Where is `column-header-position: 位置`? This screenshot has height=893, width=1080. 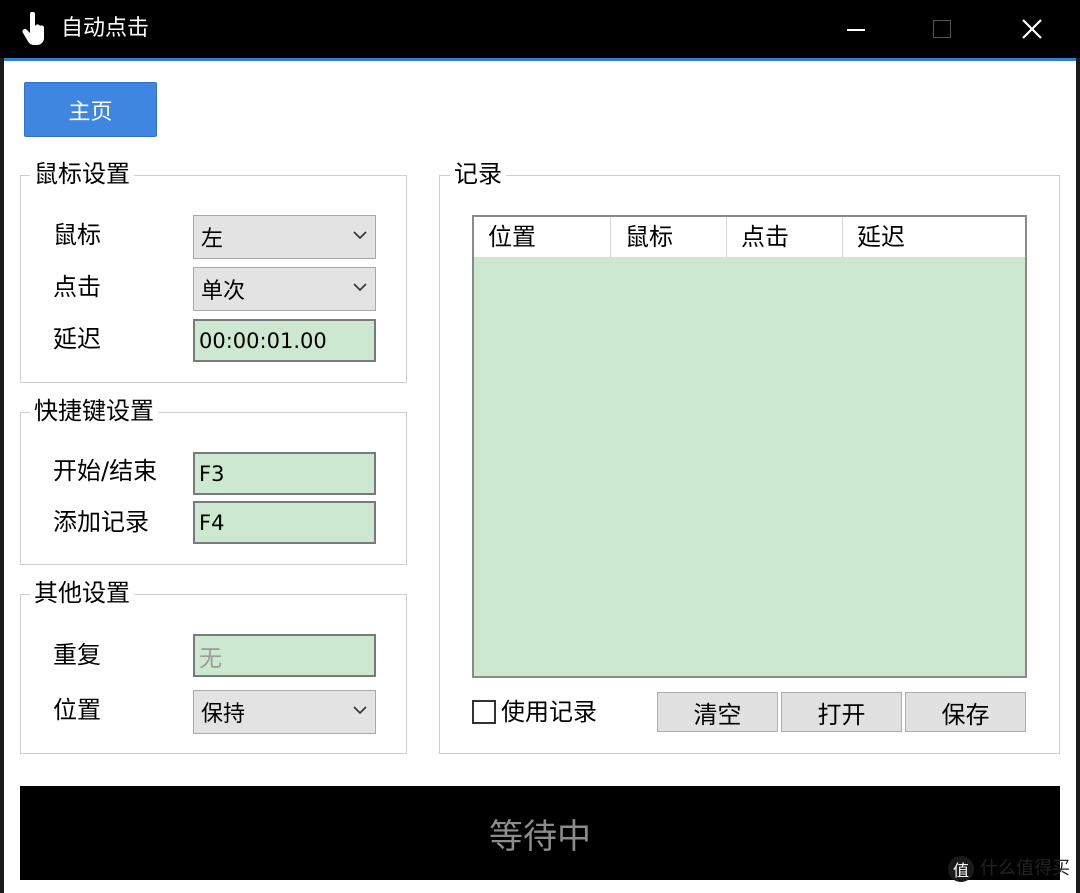 column-header-position: 位置 is located at coordinates (542, 237).